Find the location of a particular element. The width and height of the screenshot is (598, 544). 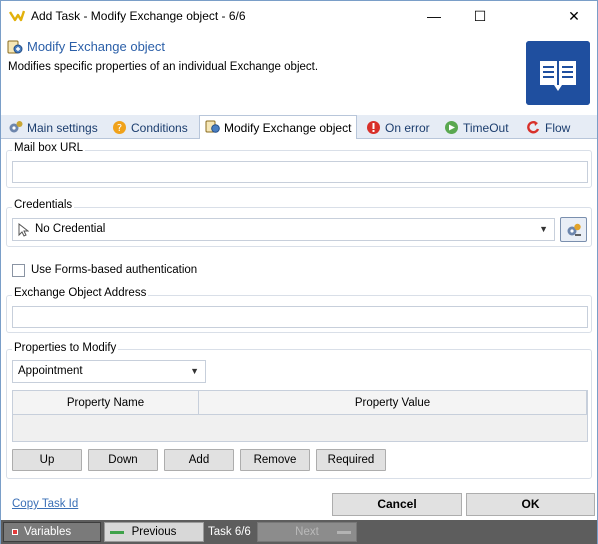

properties-grid: Property Name Property Value is located at coordinates (300, 416).